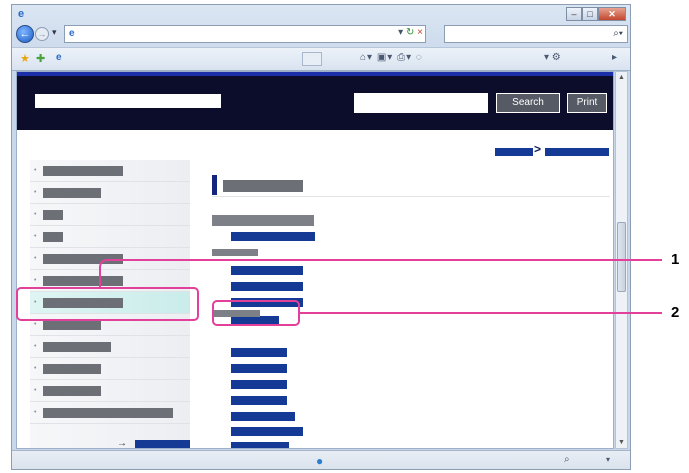  Describe the element at coordinates (621, 77) in the screenshot. I see `scroll-up-icon: ▲` at that location.